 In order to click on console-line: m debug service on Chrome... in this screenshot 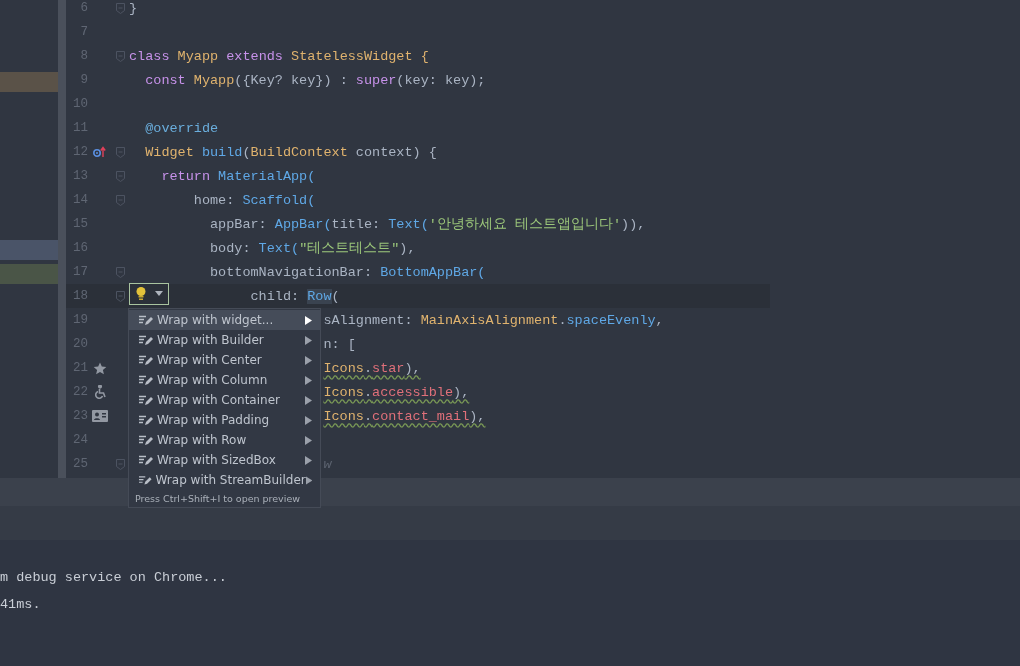, I will do `click(113, 577)`.